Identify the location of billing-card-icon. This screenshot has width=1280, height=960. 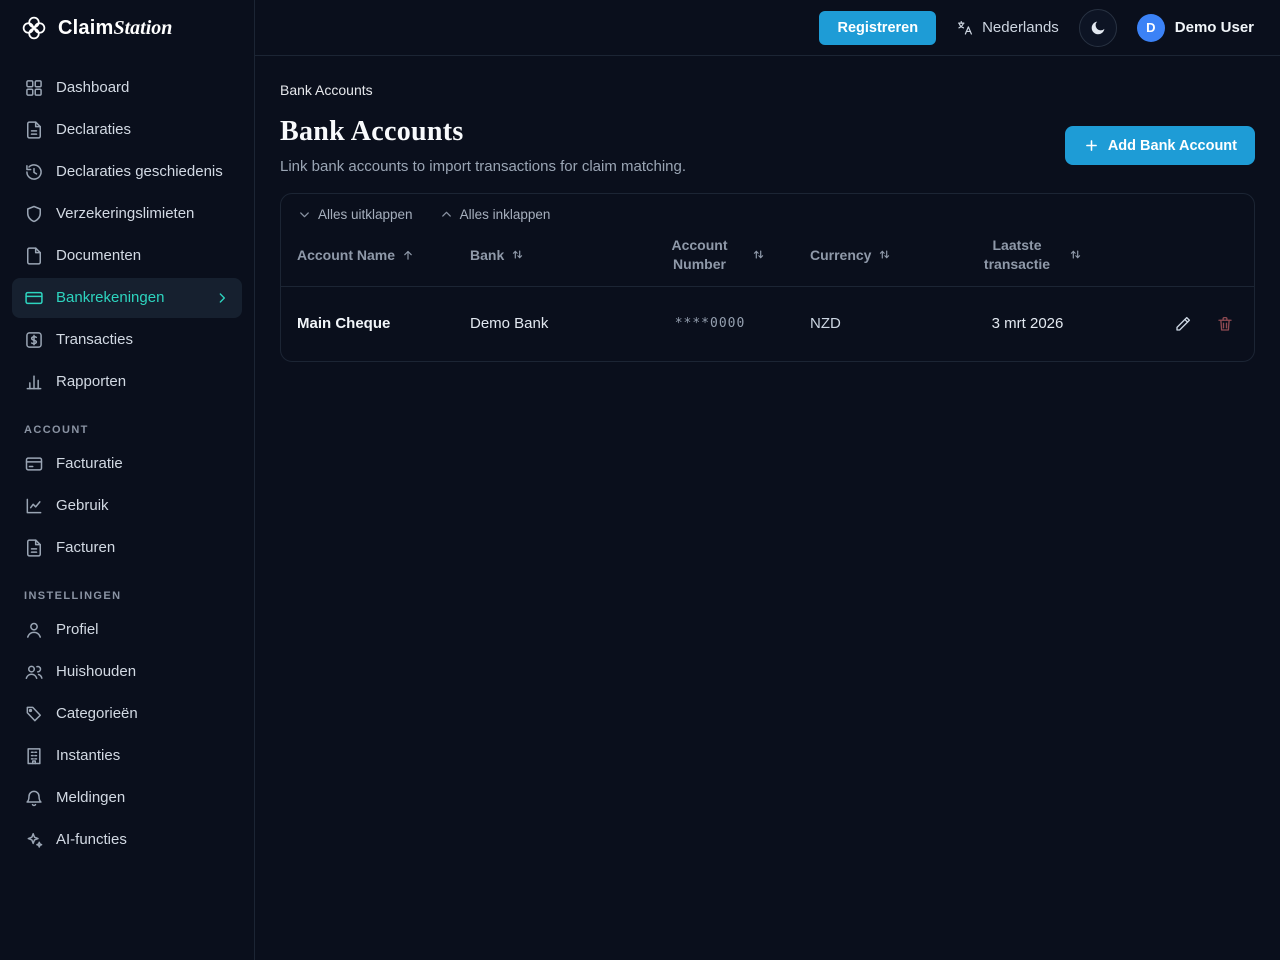
(34, 464).